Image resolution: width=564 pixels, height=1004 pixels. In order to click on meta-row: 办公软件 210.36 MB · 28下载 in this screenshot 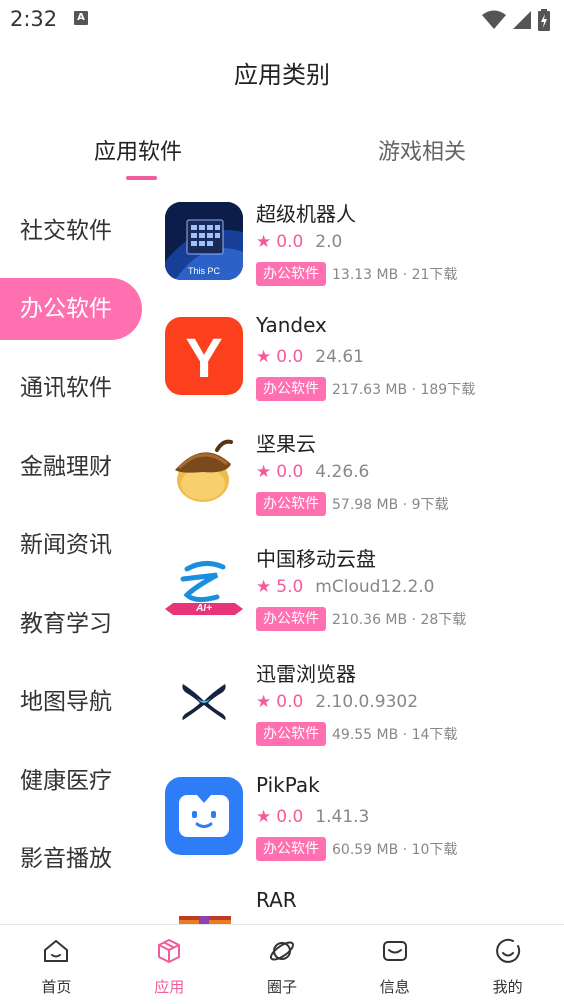, I will do `click(361, 619)`.